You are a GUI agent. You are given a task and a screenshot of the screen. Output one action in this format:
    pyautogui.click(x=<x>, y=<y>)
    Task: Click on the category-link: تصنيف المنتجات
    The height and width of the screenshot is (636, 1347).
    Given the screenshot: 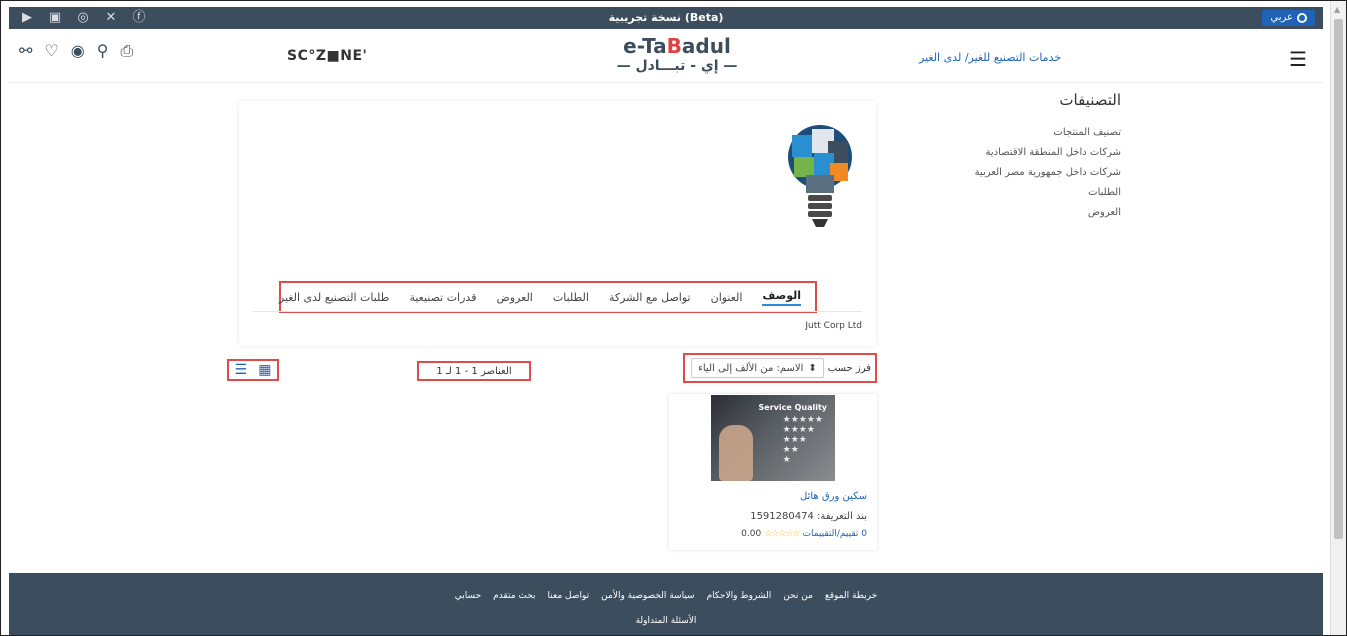 What is the action you would take?
    pyautogui.click(x=1001, y=133)
    